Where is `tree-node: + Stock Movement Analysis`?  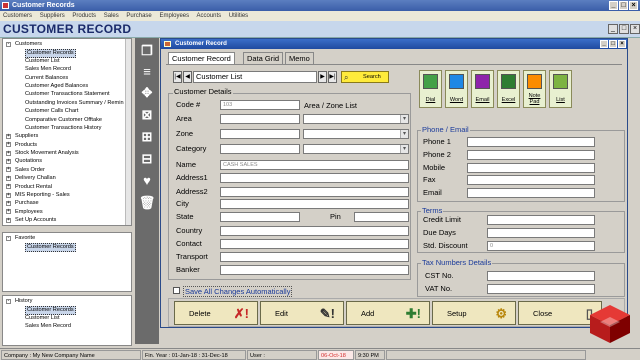
tree-node: + Stock Movement Analysis is located at coordinates (67, 153).